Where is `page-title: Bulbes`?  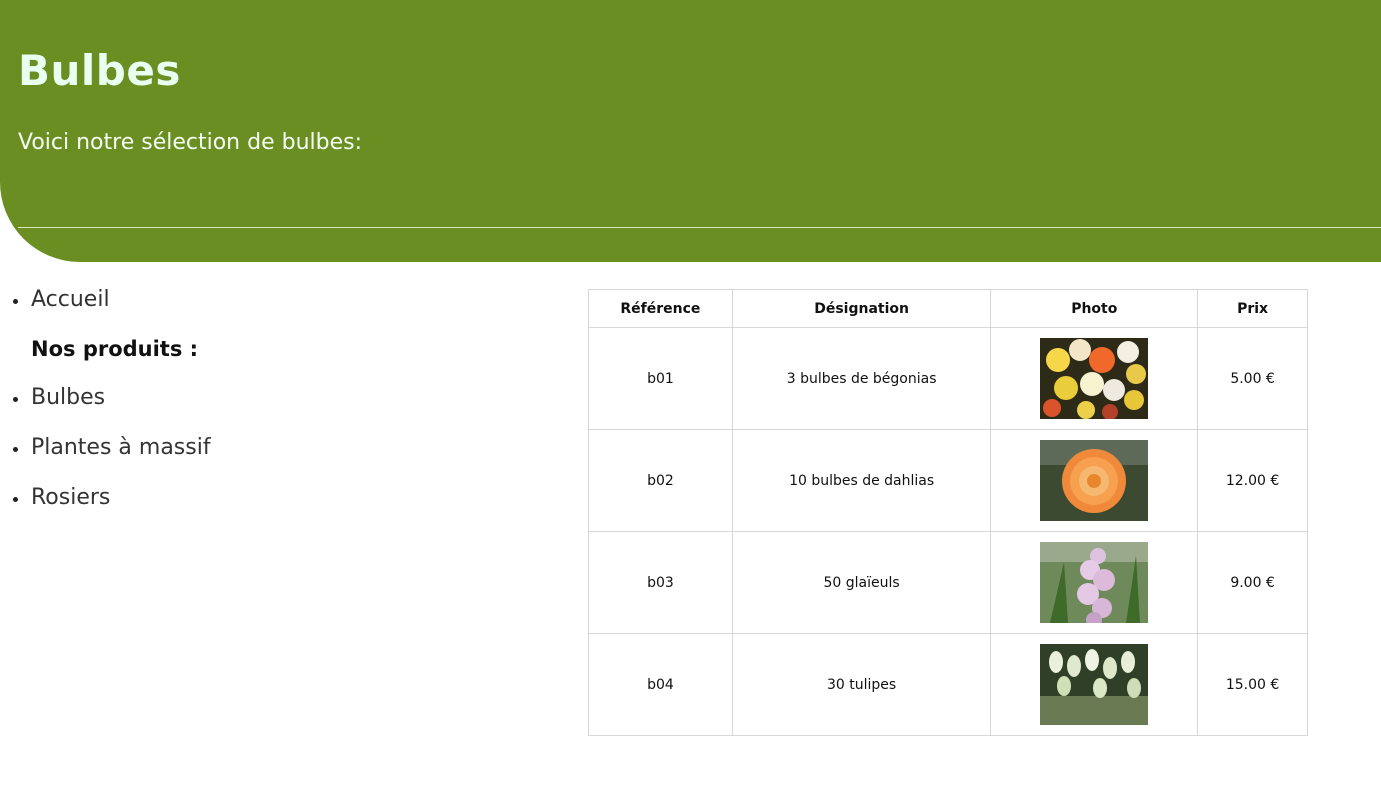 page-title: Bulbes is located at coordinates (99, 70).